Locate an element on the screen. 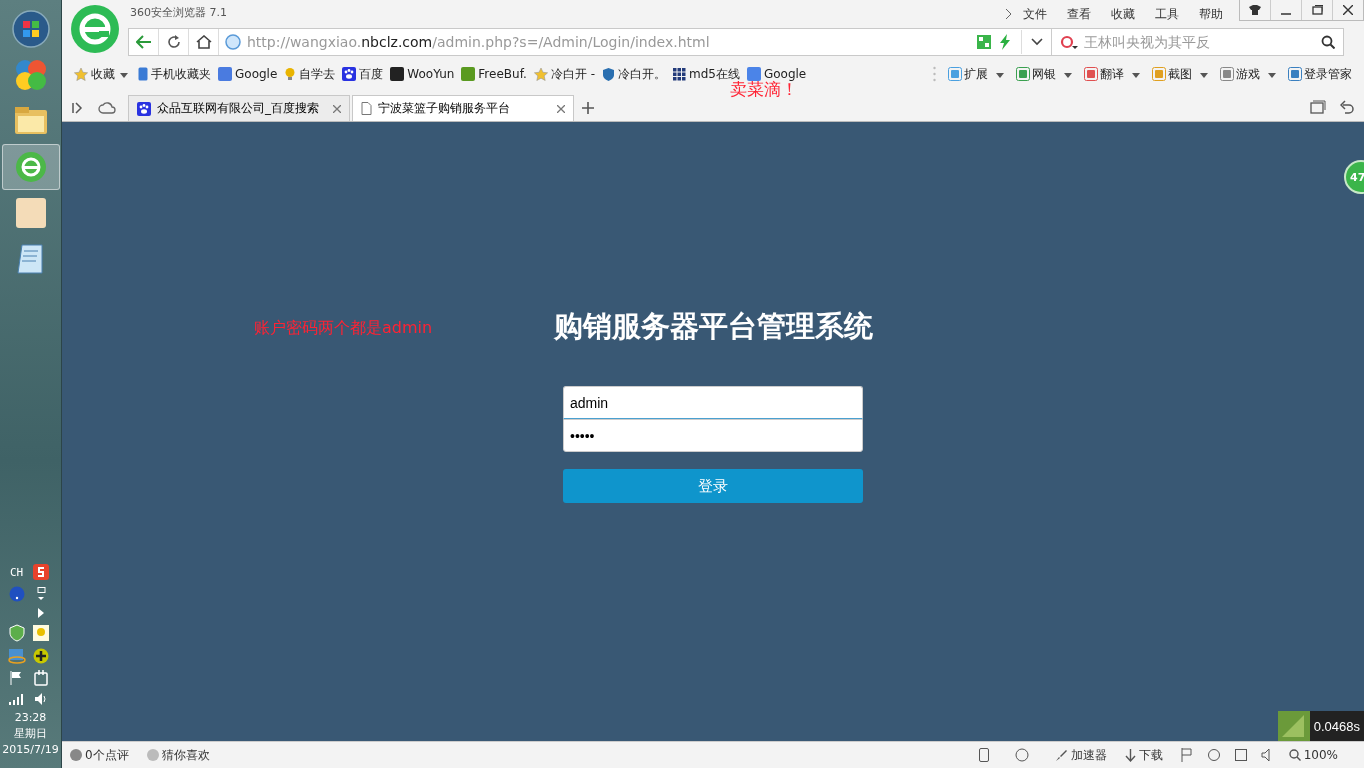 The image size is (1364, 768). page-timing: 0.0468s is located at coordinates (1336, 726).